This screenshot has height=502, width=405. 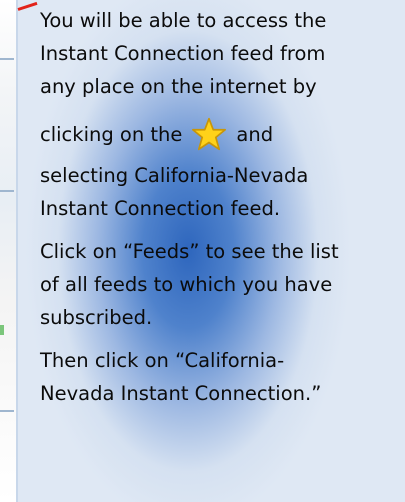 I want to click on favorites-star-icon, so click(x=209, y=134).